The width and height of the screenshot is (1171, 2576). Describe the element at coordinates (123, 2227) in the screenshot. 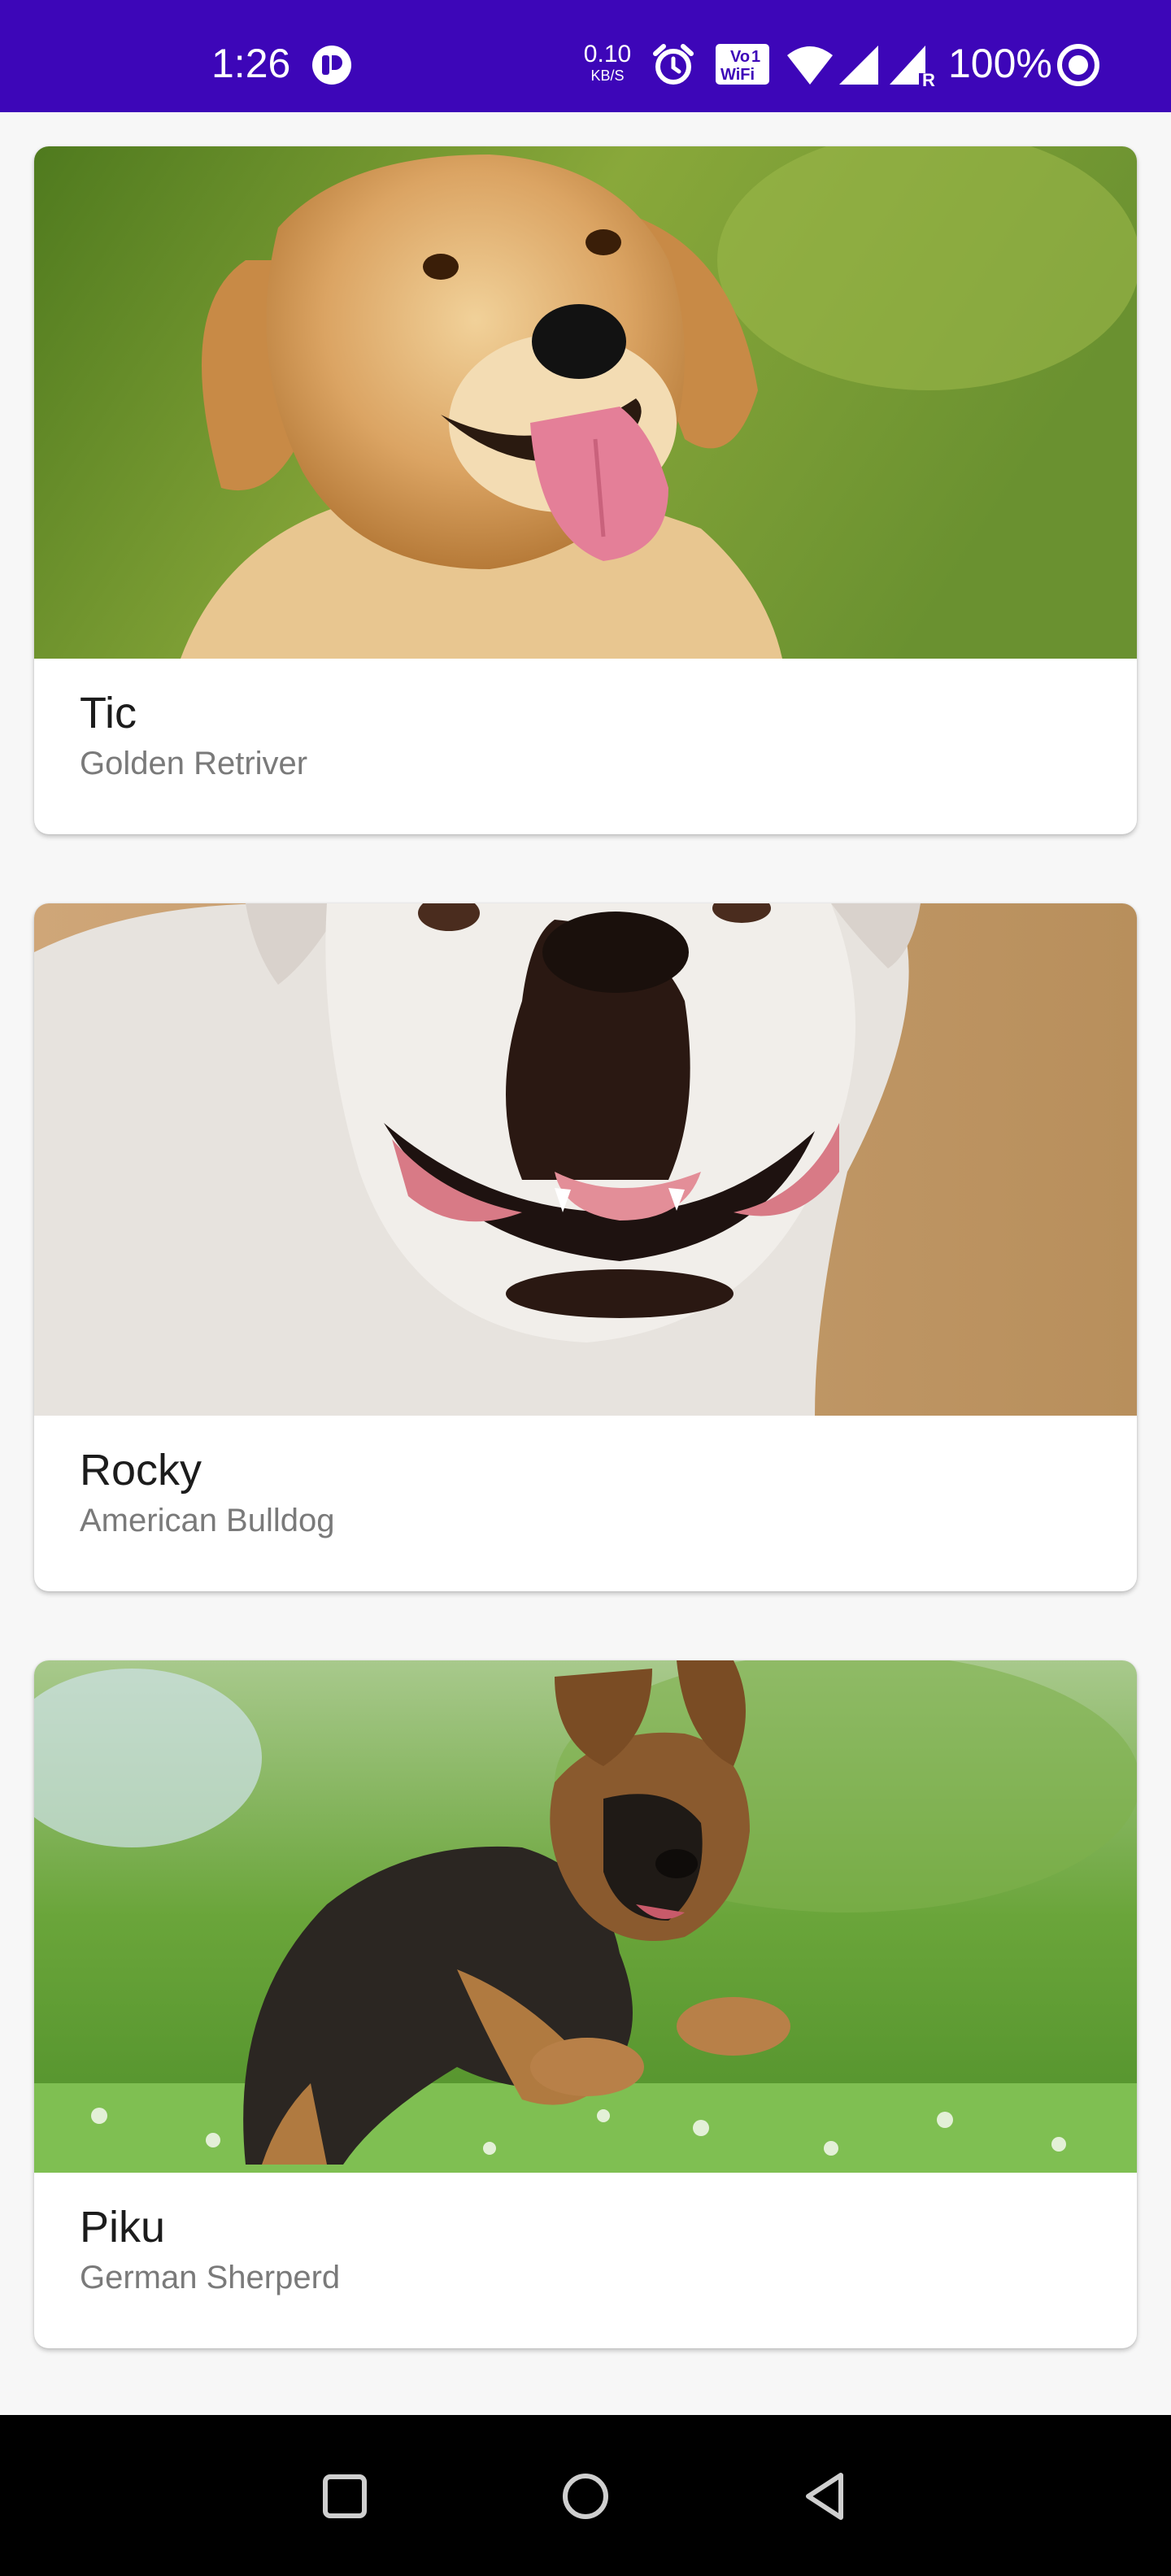

I see `dog-name: Piku` at that location.